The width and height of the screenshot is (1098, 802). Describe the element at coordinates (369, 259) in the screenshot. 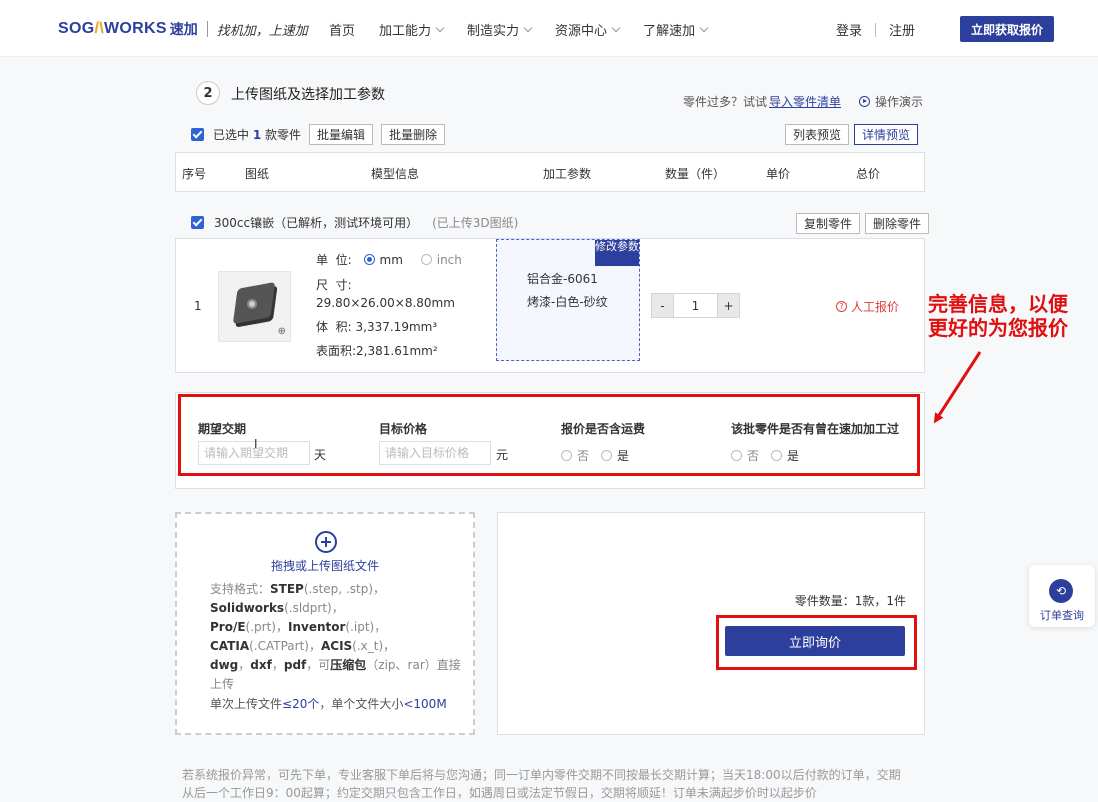

I see `unit-mm-radio` at that location.